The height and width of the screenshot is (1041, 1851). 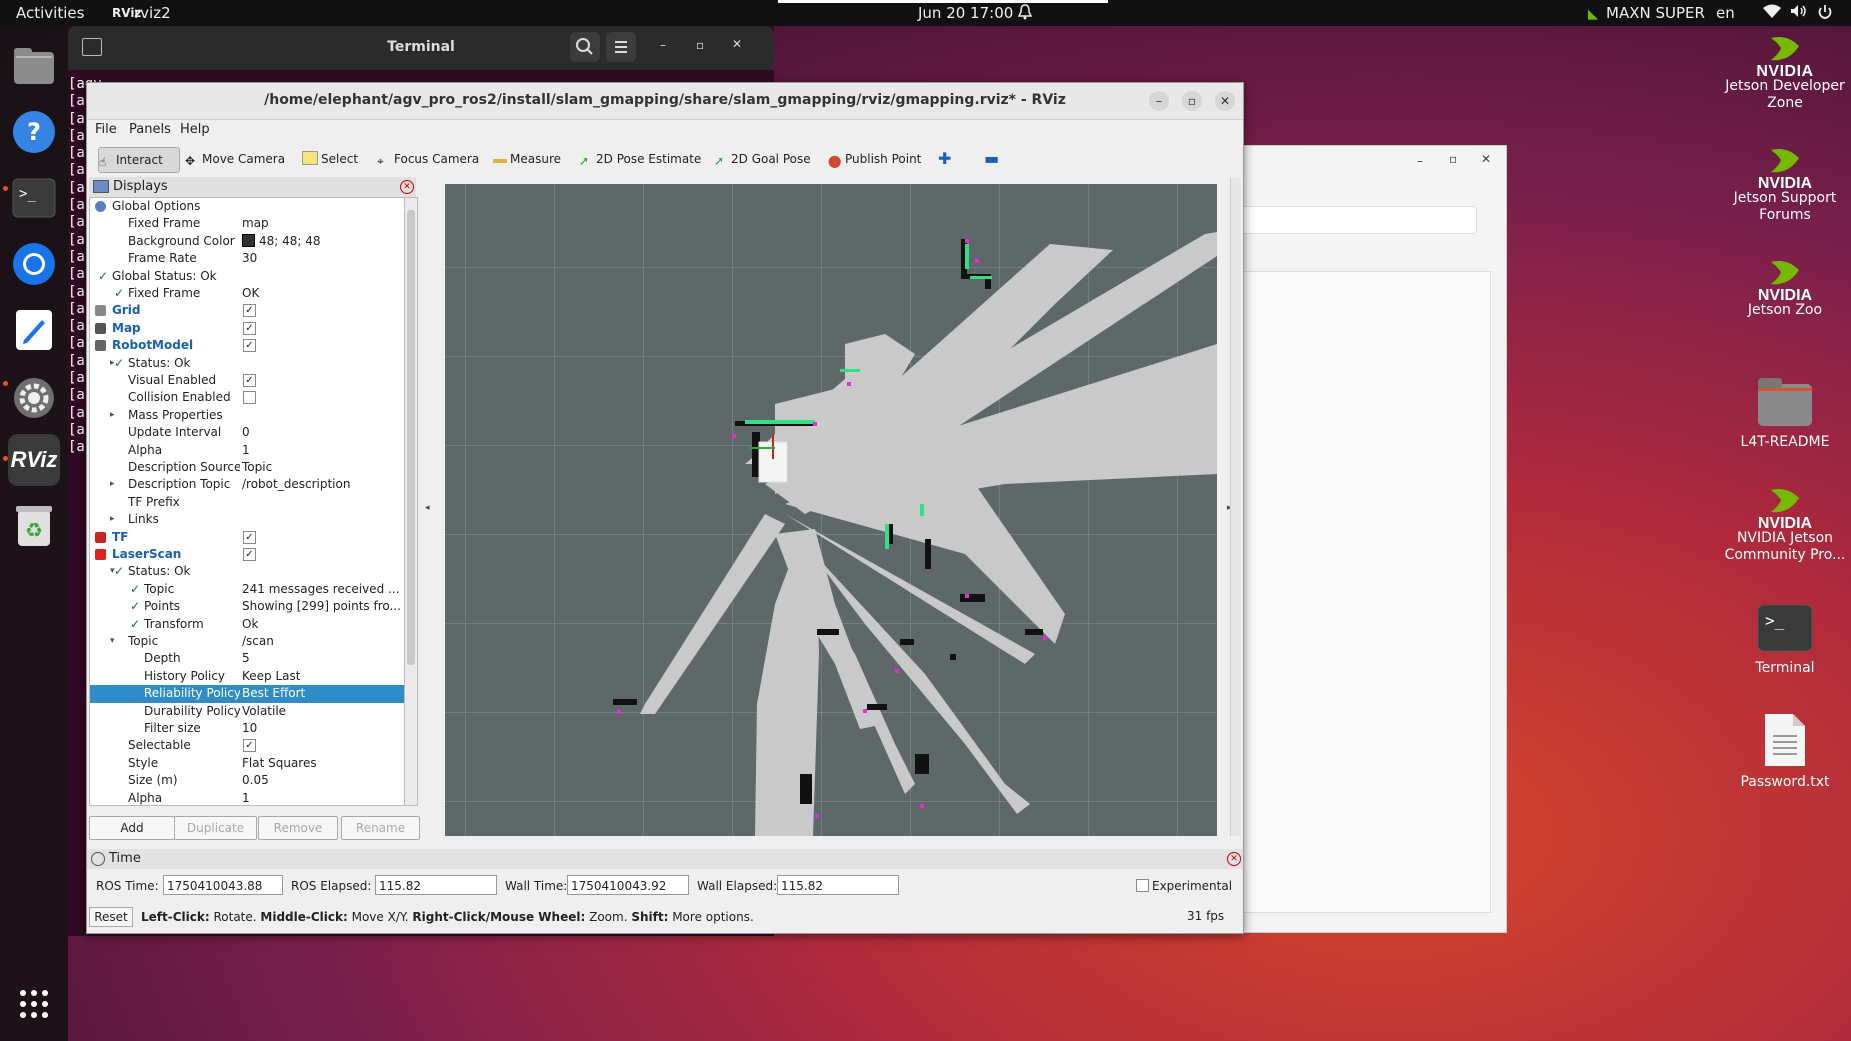 I want to click on enable-checkbox, so click(x=249, y=398).